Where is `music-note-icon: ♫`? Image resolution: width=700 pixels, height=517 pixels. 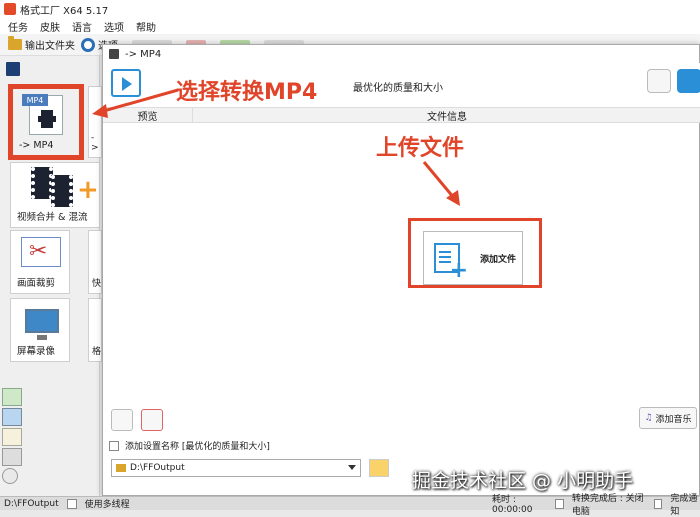 music-note-icon: ♫ is located at coordinates (648, 418).